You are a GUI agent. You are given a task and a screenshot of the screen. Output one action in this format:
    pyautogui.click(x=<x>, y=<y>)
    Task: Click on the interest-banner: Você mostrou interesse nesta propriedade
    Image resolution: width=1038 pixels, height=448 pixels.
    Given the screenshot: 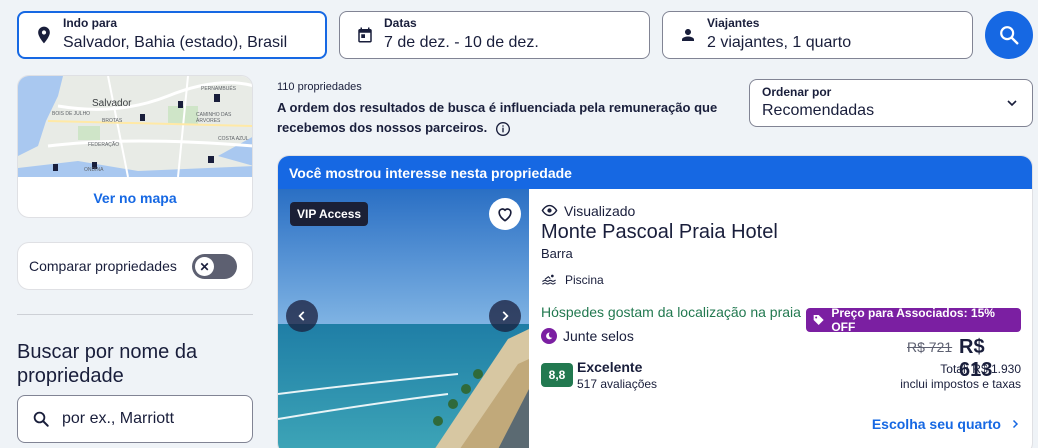 What is the action you would take?
    pyautogui.click(x=655, y=172)
    